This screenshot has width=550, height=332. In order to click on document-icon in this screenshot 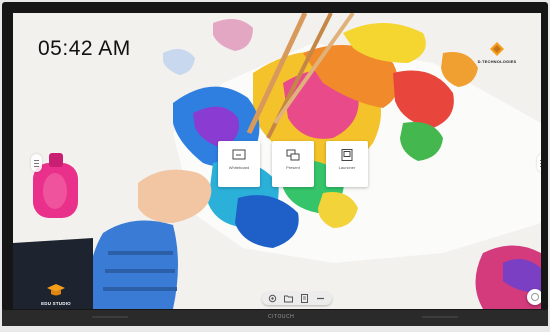, I will do `click(304, 298)`.